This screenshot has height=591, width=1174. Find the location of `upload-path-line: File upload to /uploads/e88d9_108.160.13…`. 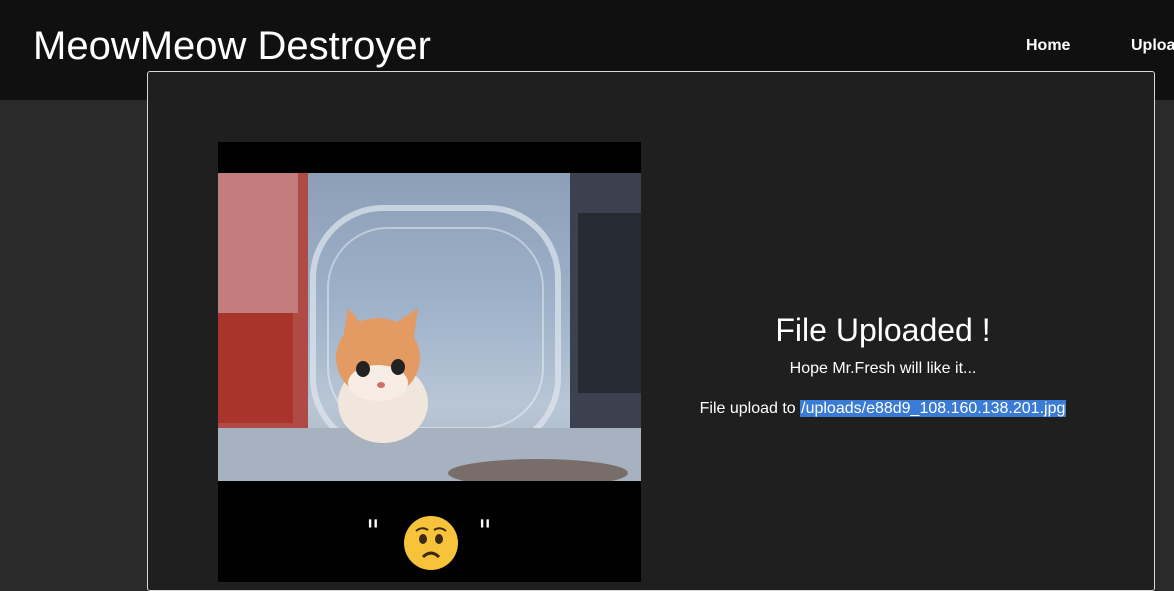

upload-path-line: File upload to /uploads/e88d9_108.160.13… is located at coordinates (883, 409).